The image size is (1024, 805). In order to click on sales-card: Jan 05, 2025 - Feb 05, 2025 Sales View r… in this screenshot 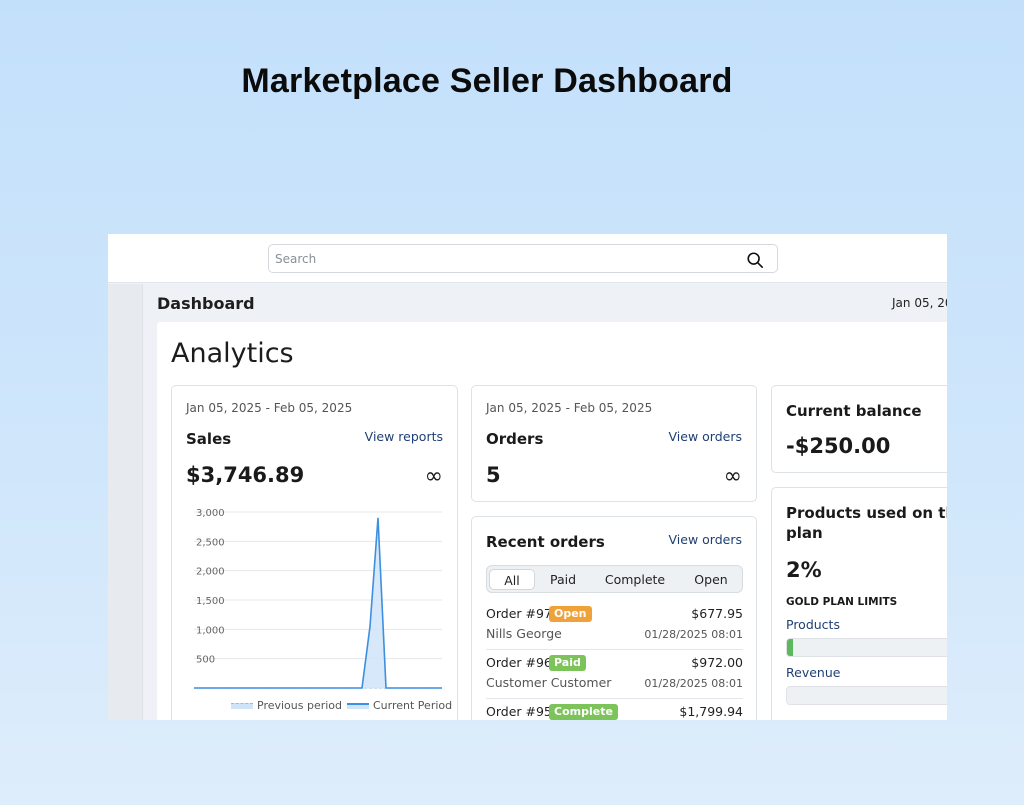, I will do `click(314, 552)`.